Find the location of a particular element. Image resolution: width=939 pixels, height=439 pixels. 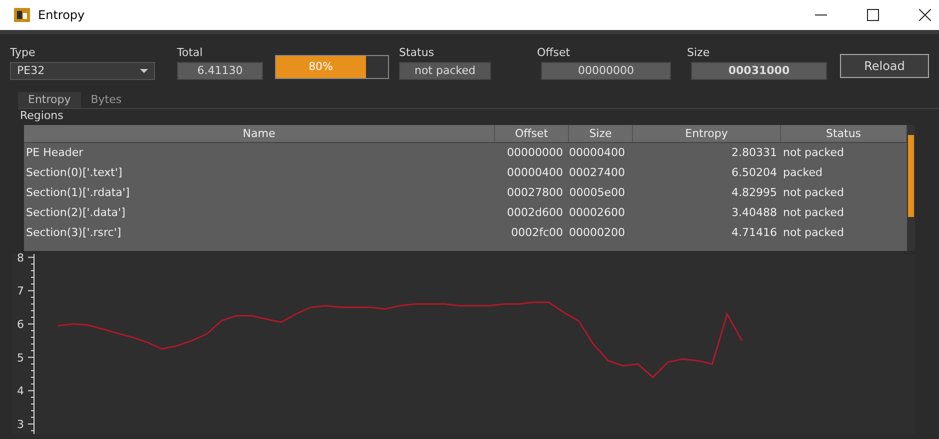

axis-tick-label: 8 is located at coordinates (20, 257).